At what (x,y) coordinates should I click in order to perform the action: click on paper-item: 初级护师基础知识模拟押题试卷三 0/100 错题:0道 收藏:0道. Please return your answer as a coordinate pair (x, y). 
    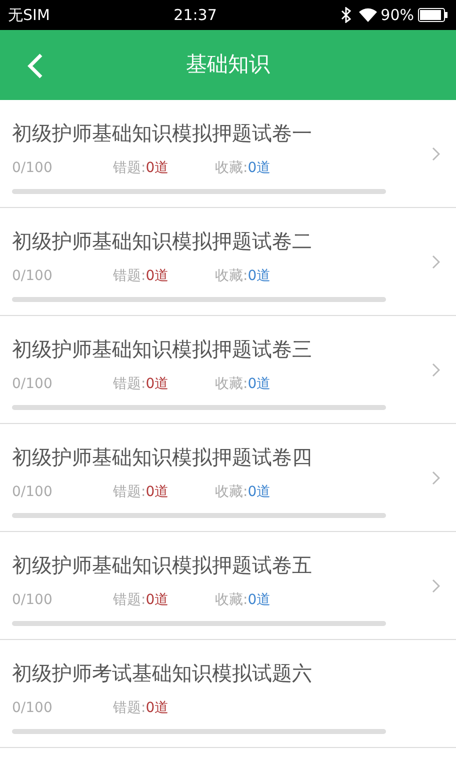
    Looking at the image, I should click on (228, 370).